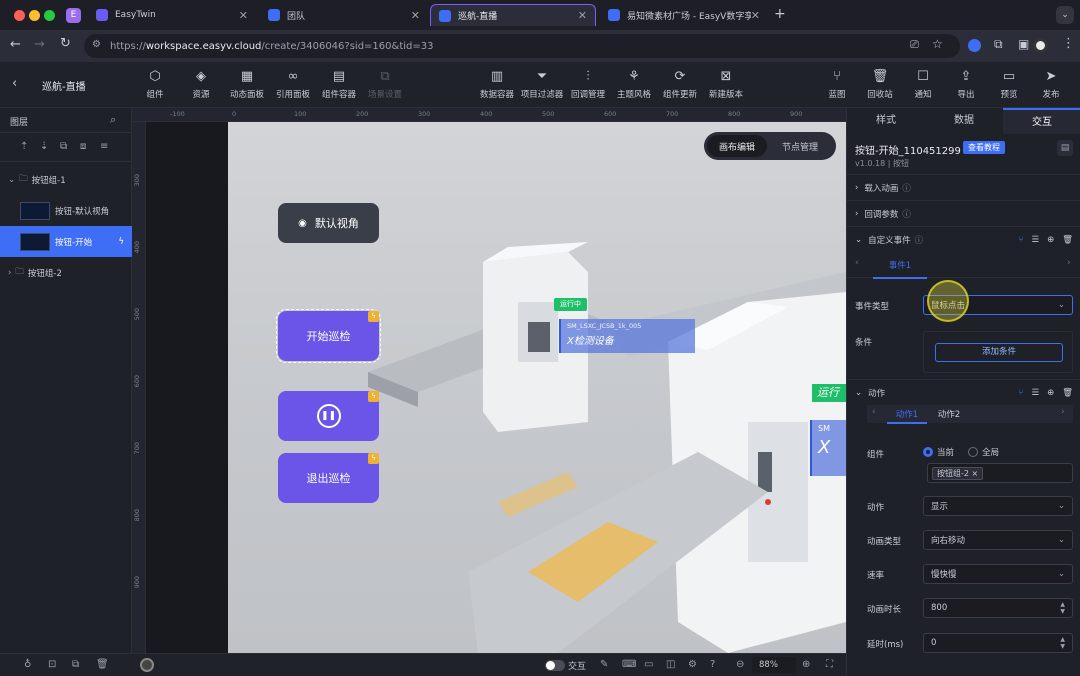 Image resolution: width=1080 pixels, height=676 pixels. What do you see at coordinates (900, 269) in the screenshot?
I see `event-tab-1: 事件1` at bounding box center [900, 269].